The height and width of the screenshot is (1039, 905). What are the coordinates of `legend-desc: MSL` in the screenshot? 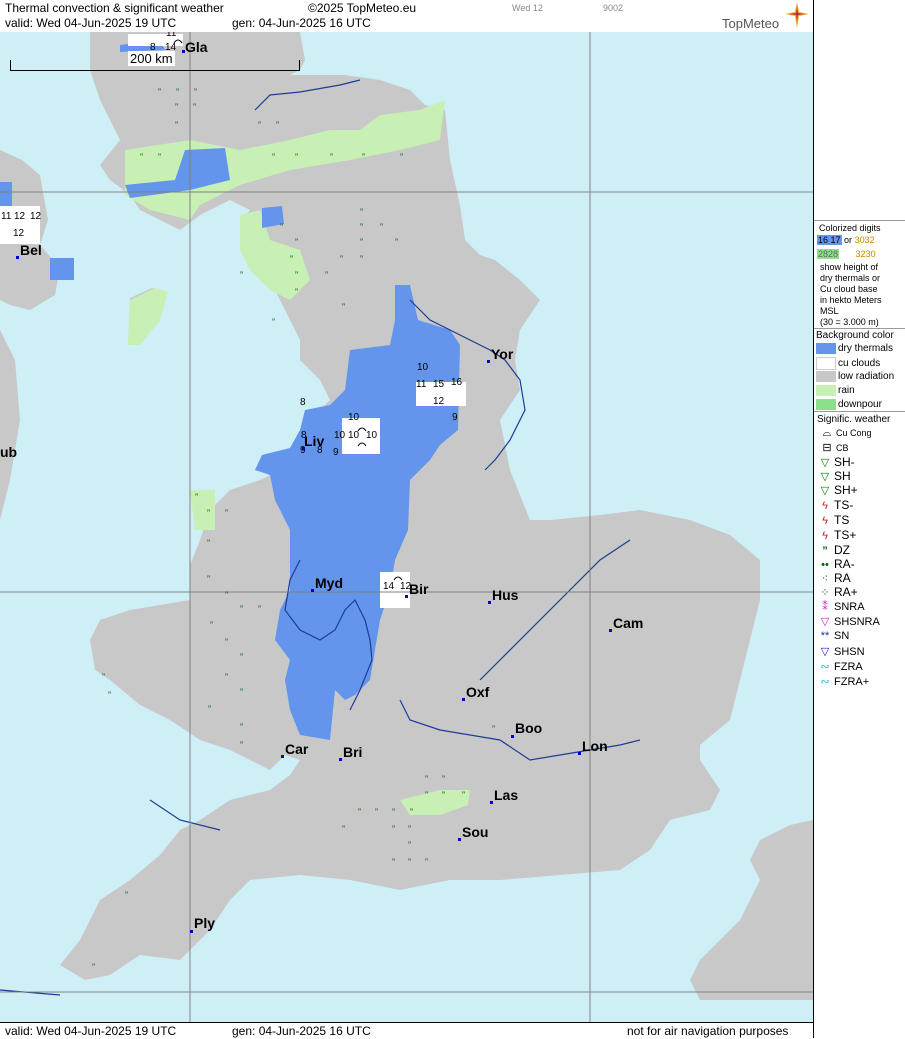 It's located at (829, 311).